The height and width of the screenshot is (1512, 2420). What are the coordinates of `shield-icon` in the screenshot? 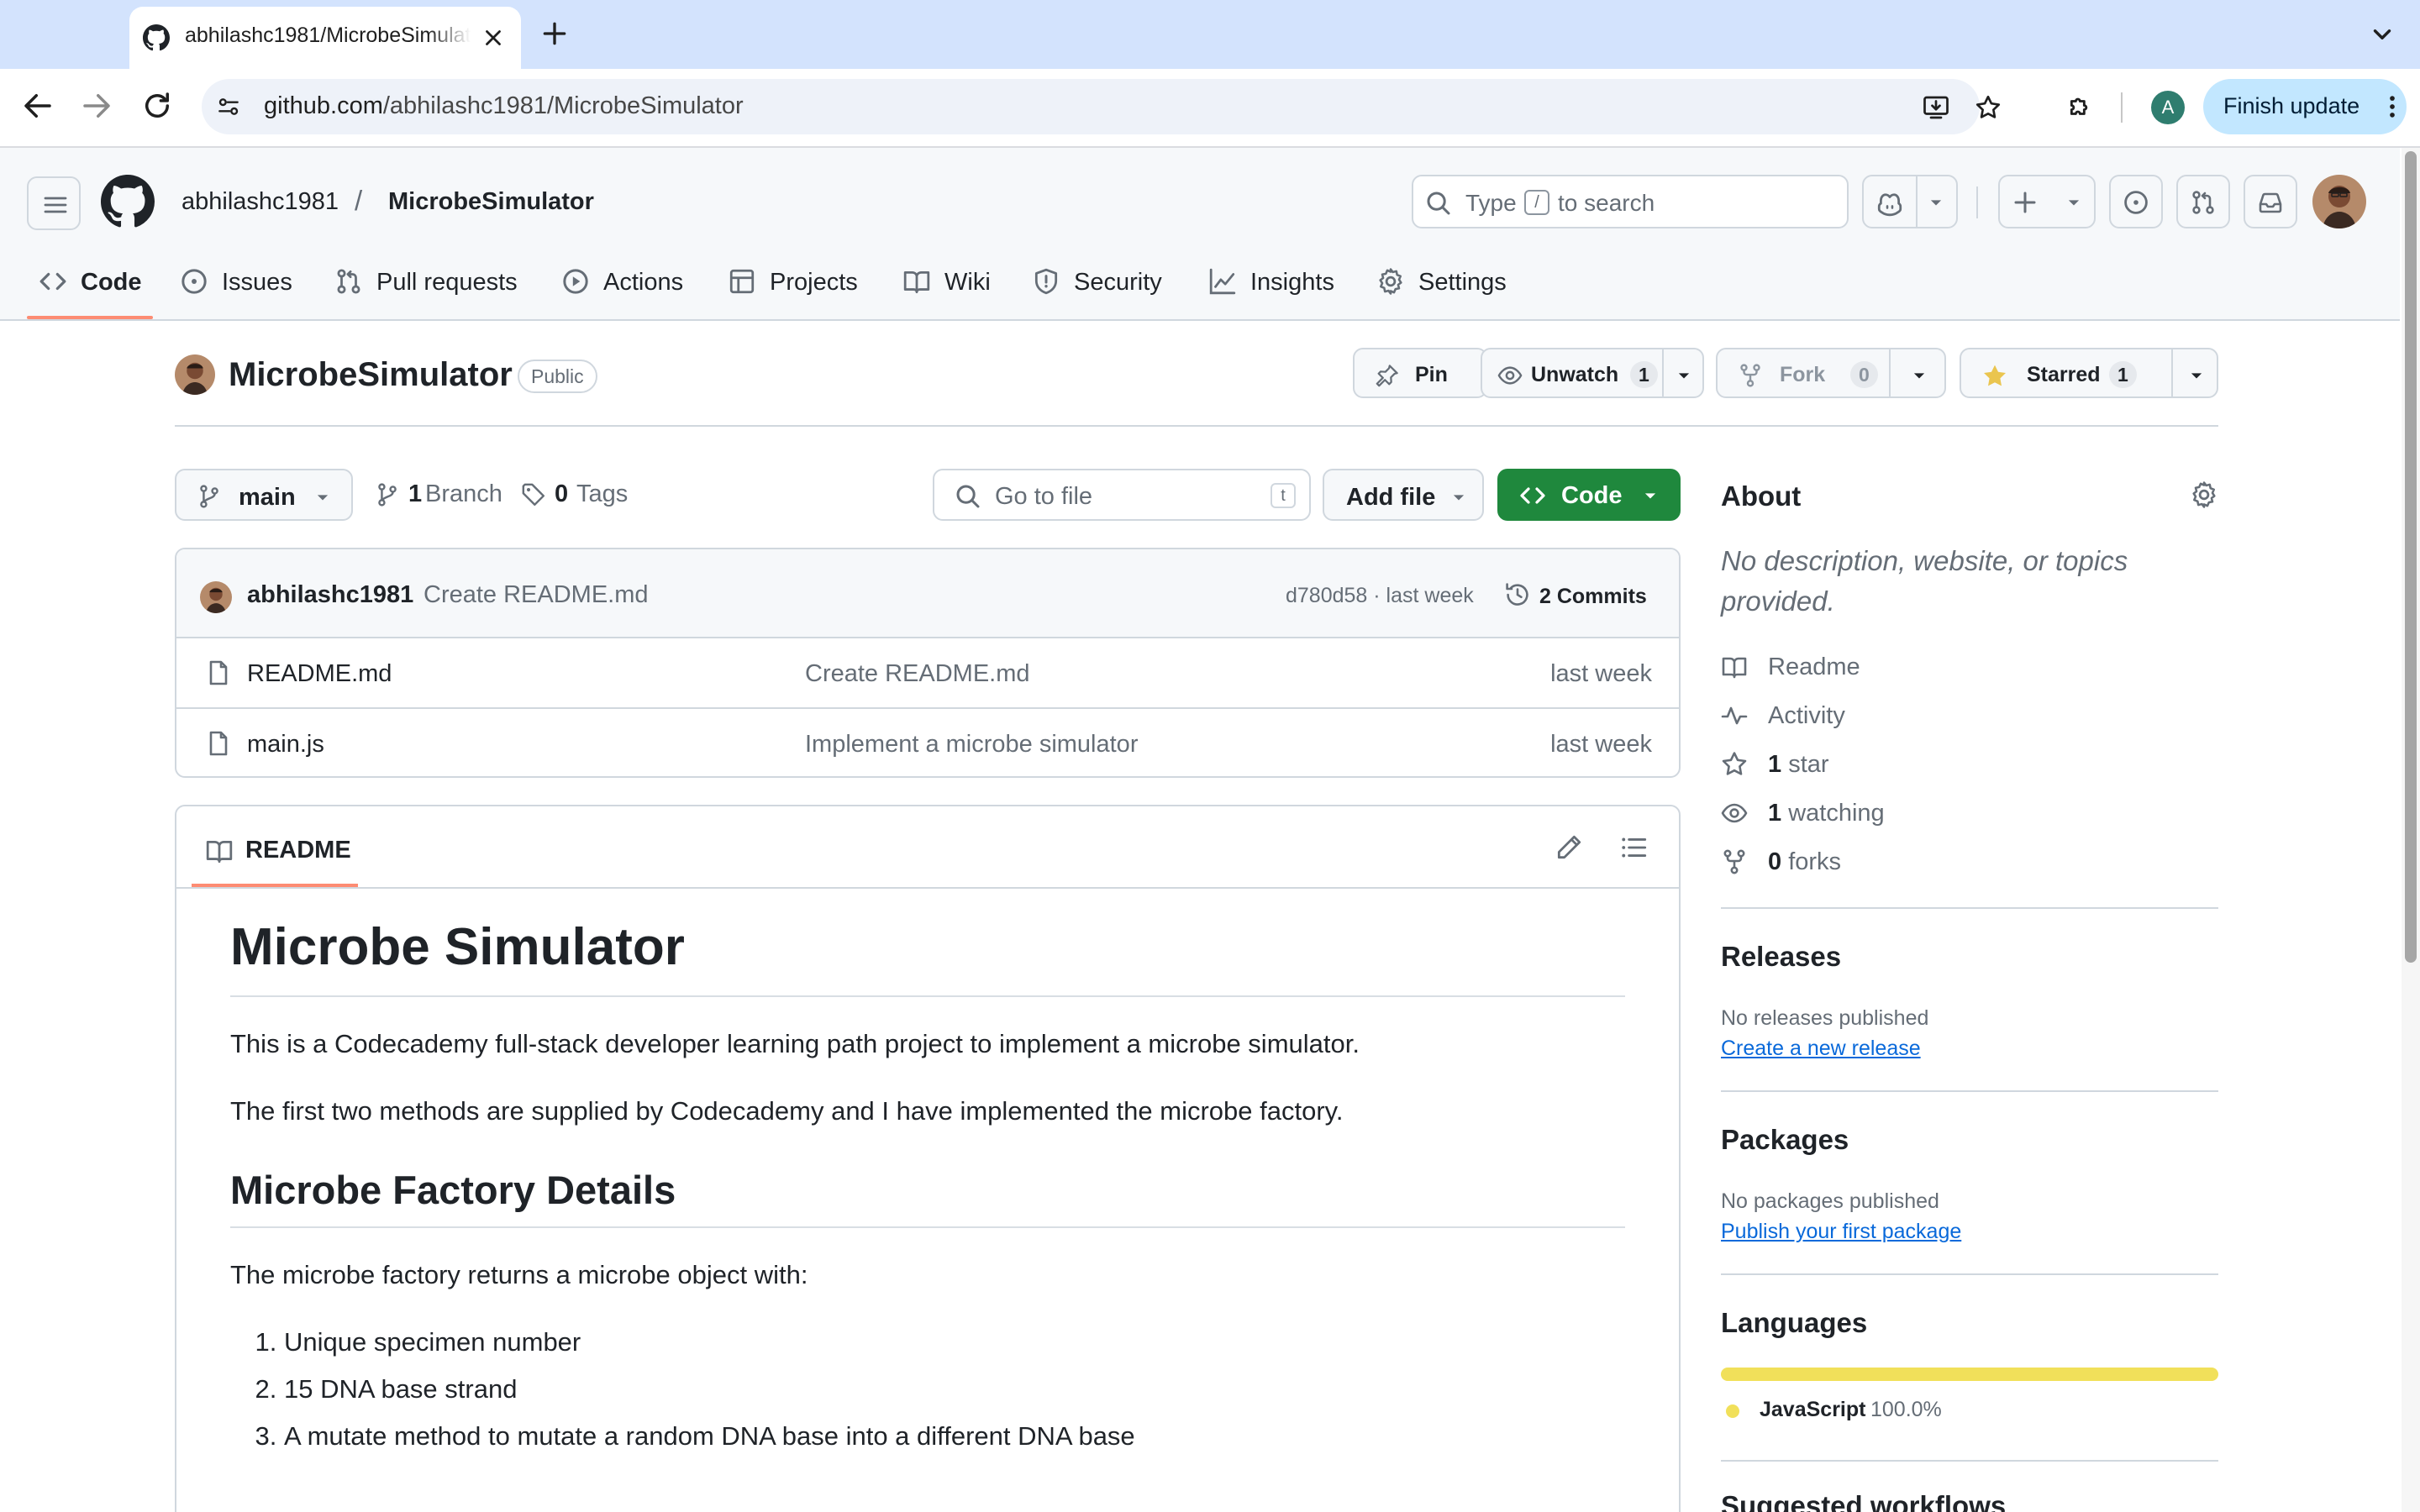 It's located at (1046, 281).